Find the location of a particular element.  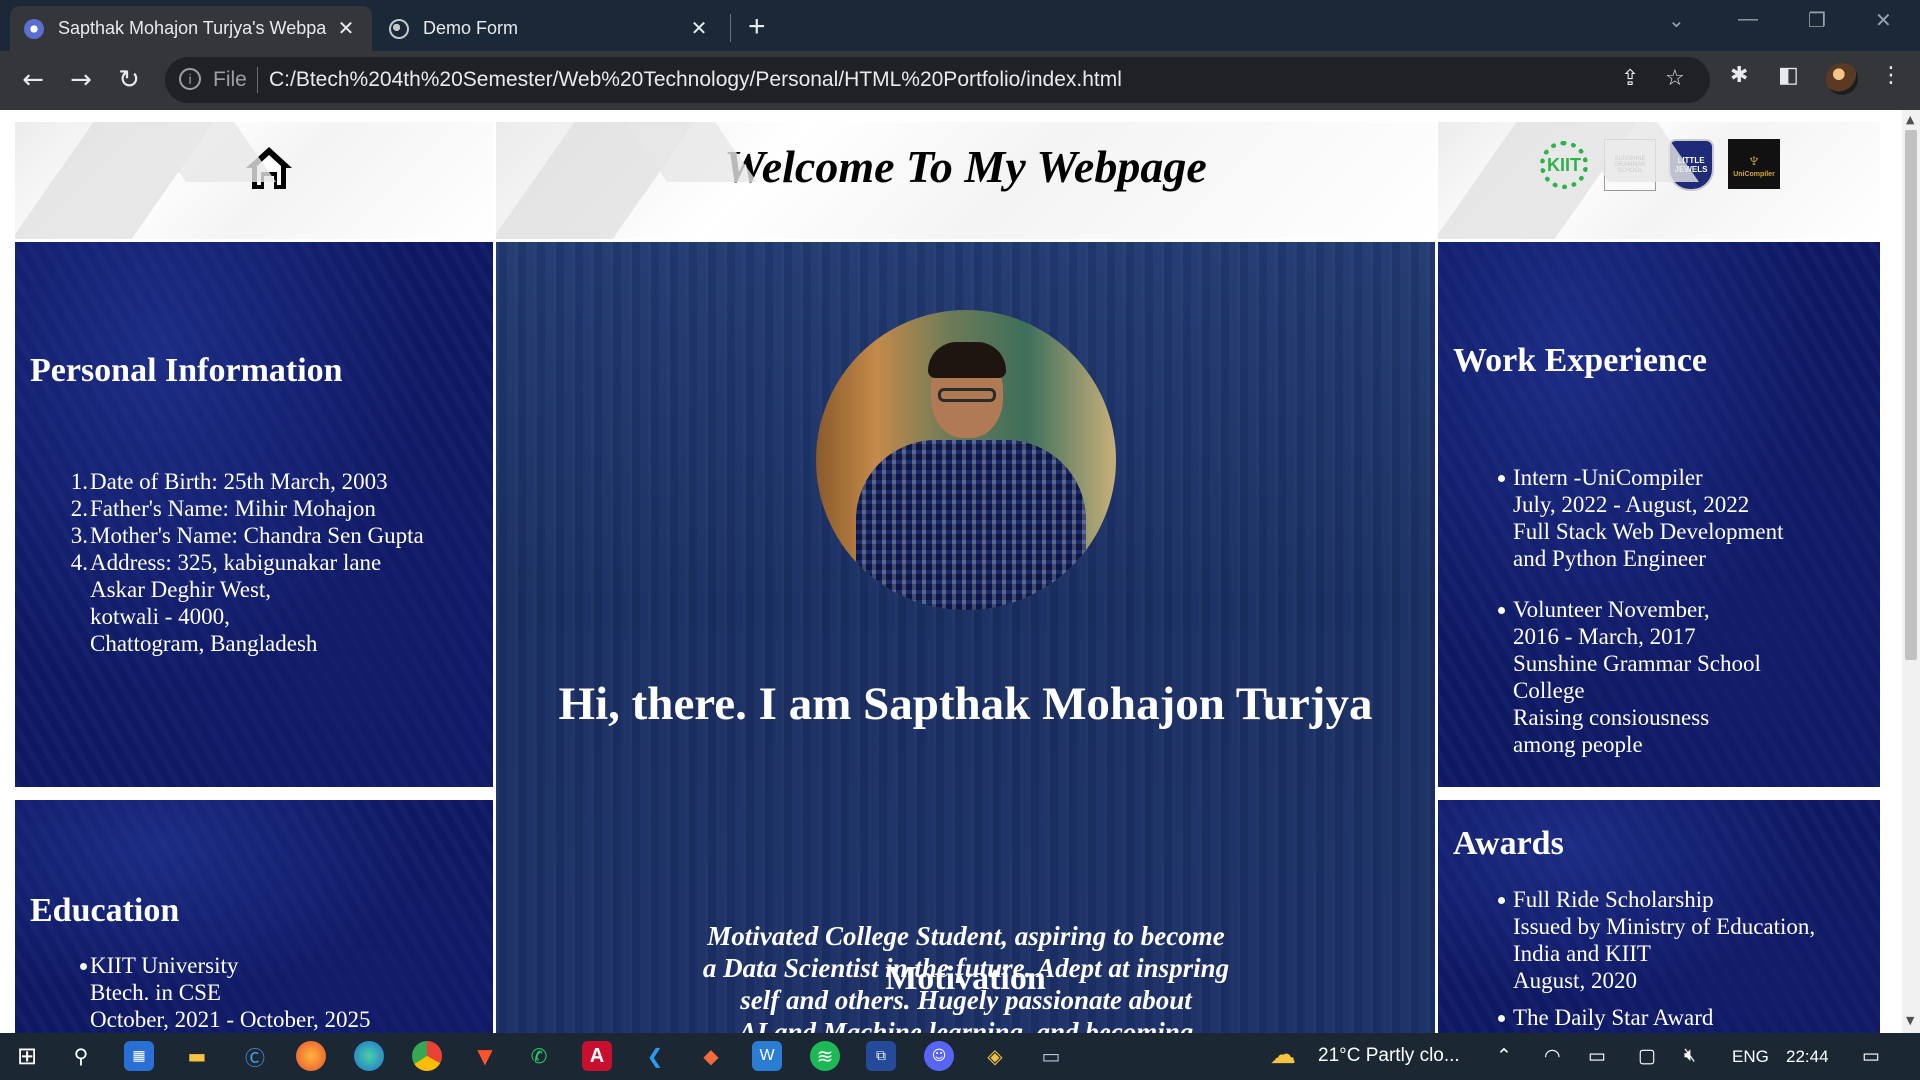

tab-portfolio: Sapthak Mohajon Turjya's Webpa ✕ is located at coordinates (191, 28).